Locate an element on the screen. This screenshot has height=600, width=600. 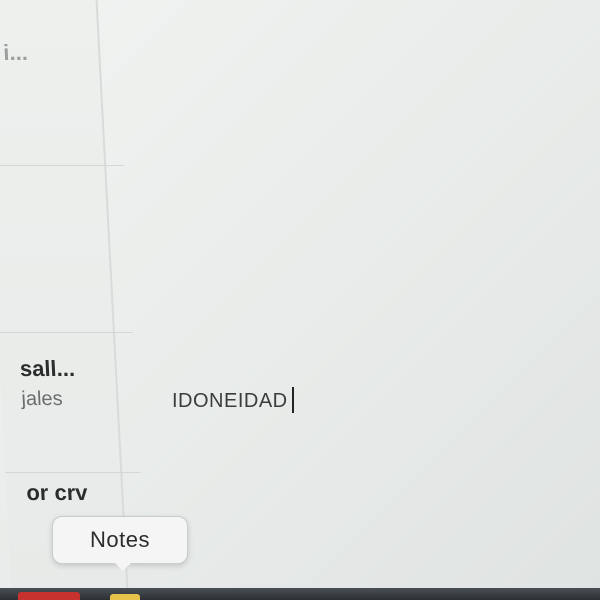
note-body: IDONEIDAD is located at coordinates (233, 400).